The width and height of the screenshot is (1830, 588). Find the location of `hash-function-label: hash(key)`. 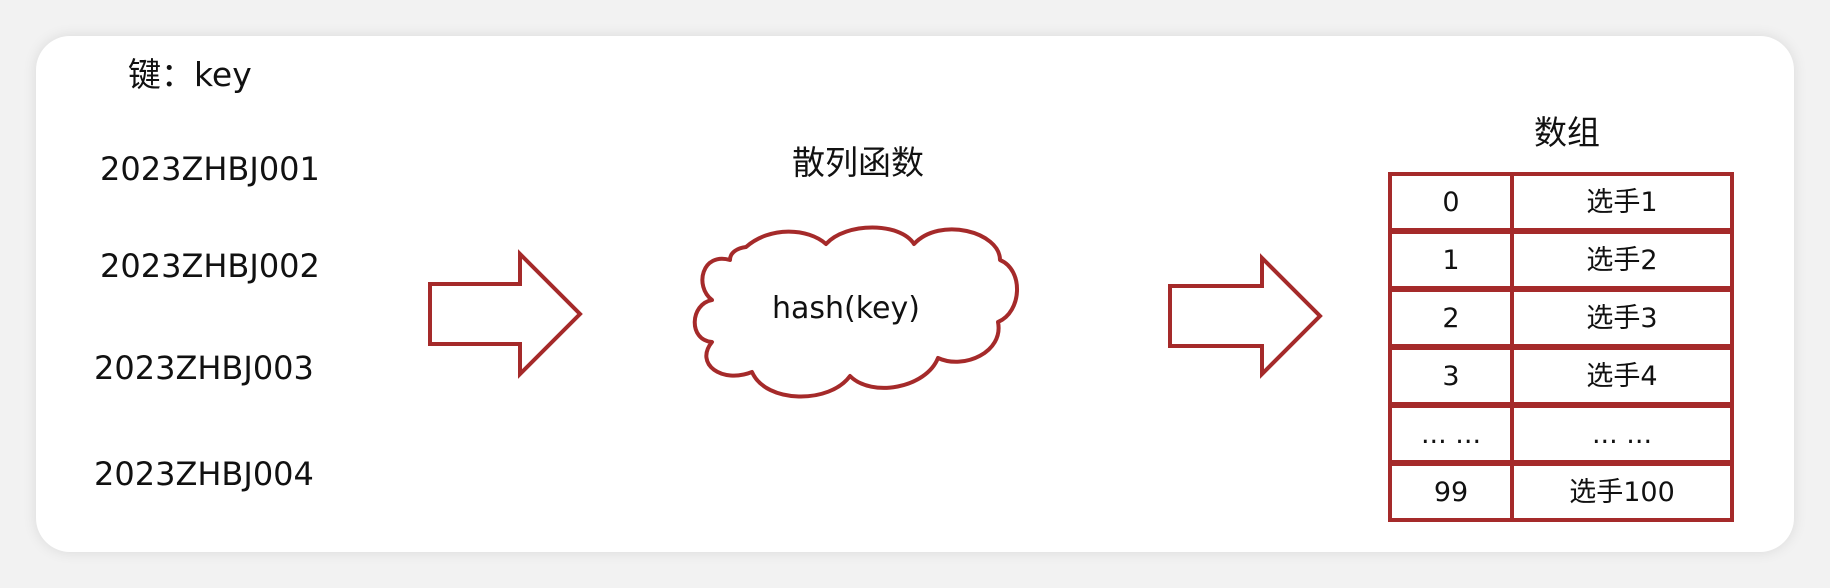

hash-function-label: hash(key) is located at coordinates (846, 308).